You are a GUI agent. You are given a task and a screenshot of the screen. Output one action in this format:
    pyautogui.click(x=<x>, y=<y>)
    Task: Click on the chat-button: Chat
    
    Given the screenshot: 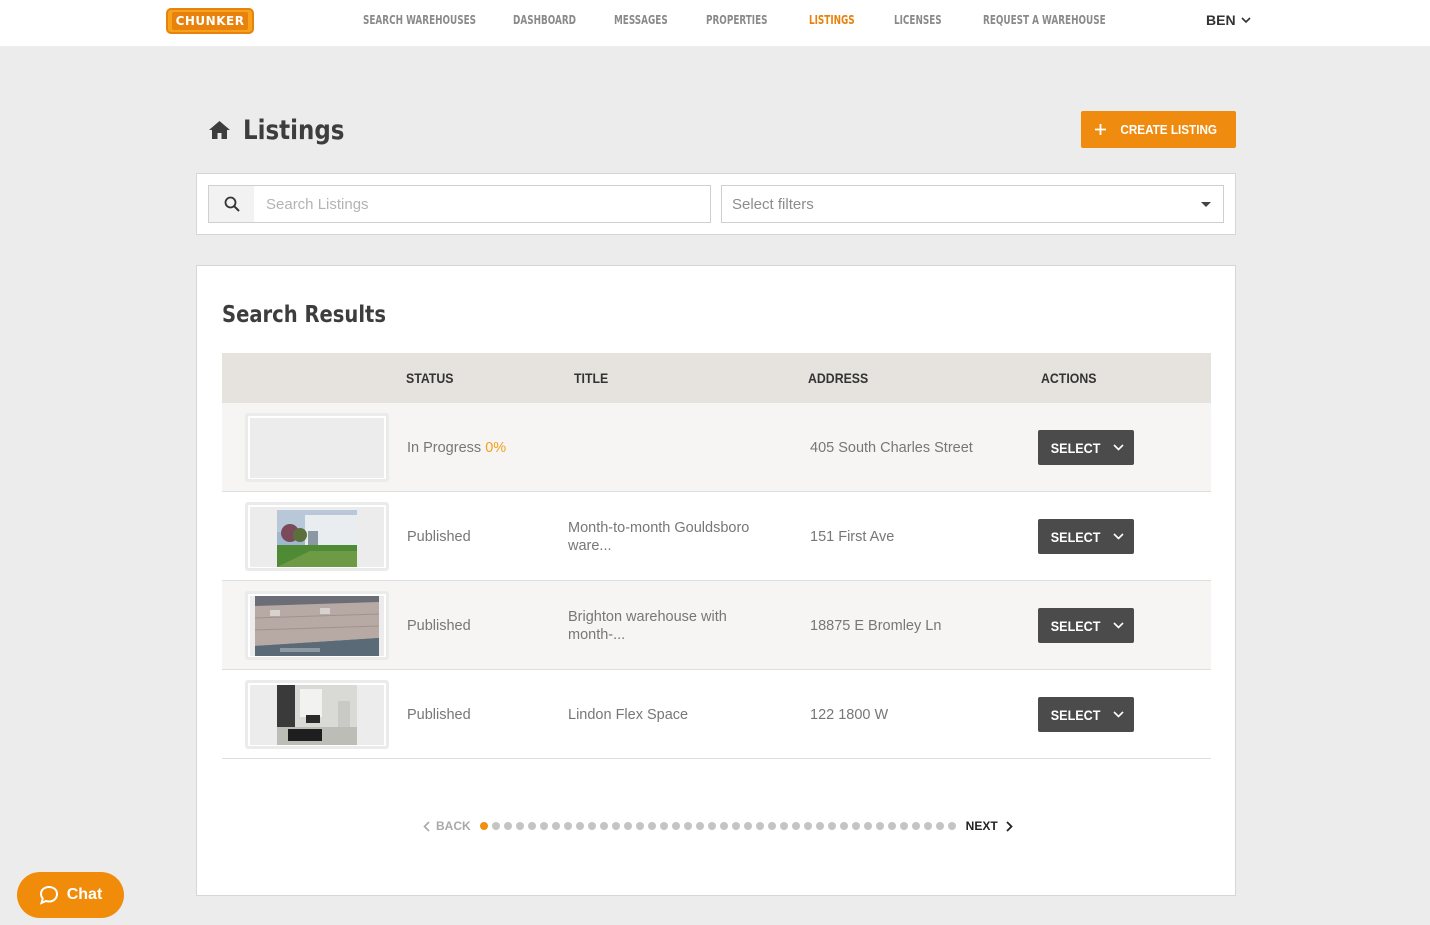 What is the action you would take?
    pyautogui.click(x=70, y=895)
    